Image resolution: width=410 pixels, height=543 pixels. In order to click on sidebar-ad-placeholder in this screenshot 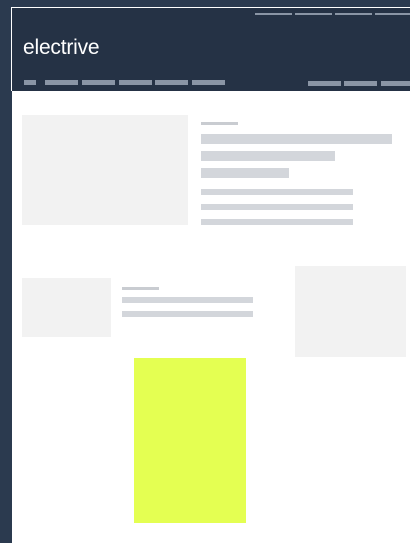, I will do `click(350, 311)`.